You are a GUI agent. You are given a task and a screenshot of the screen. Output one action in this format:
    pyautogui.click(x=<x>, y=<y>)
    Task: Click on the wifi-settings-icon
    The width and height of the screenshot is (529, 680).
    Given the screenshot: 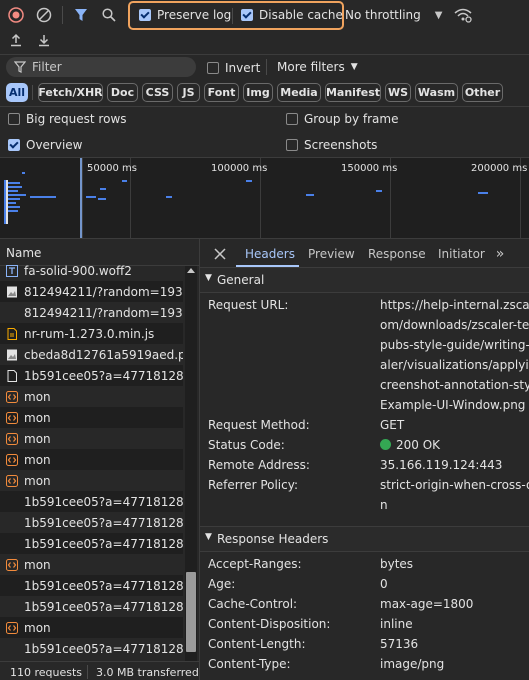 What is the action you would take?
    pyautogui.click(x=463, y=15)
    